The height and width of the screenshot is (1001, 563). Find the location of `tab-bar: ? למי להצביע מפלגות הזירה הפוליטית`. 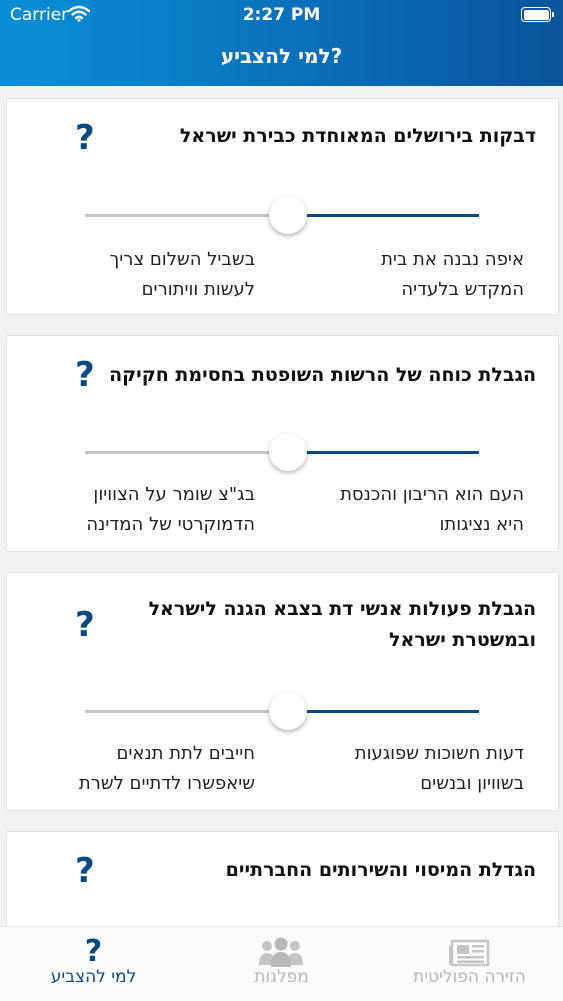

tab-bar: ? למי להצביע מפלגות הזירה הפוליטית is located at coordinates (281, 963).